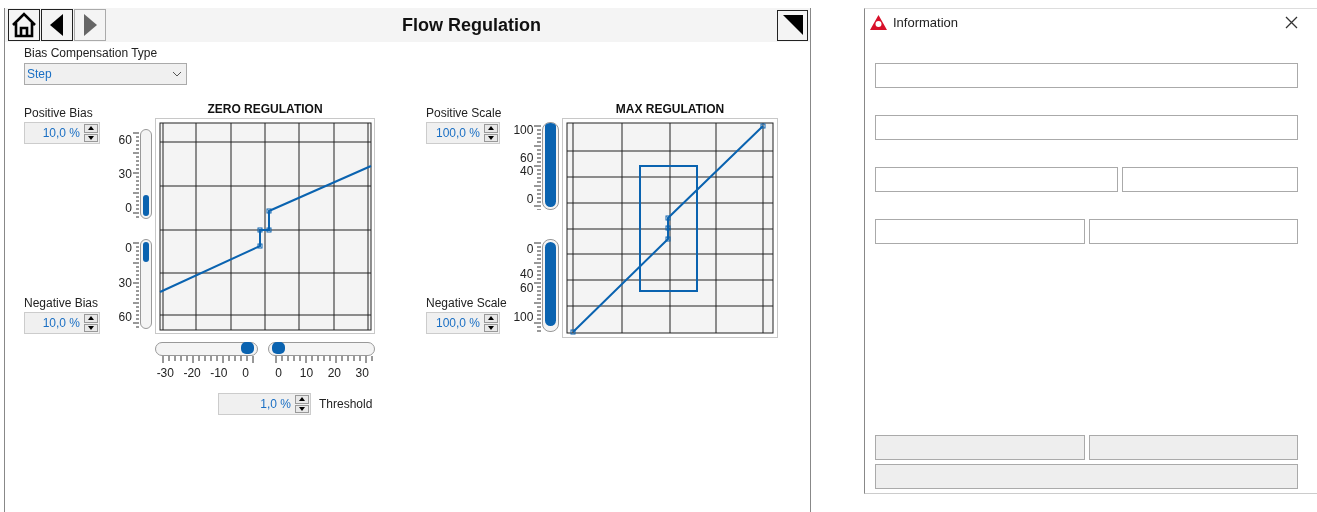 This screenshot has width=1317, height=512. What do you see at coordinates (306, 373) in the screenshot?
I see `tick-label: 10` at bounding box center [306, 373].